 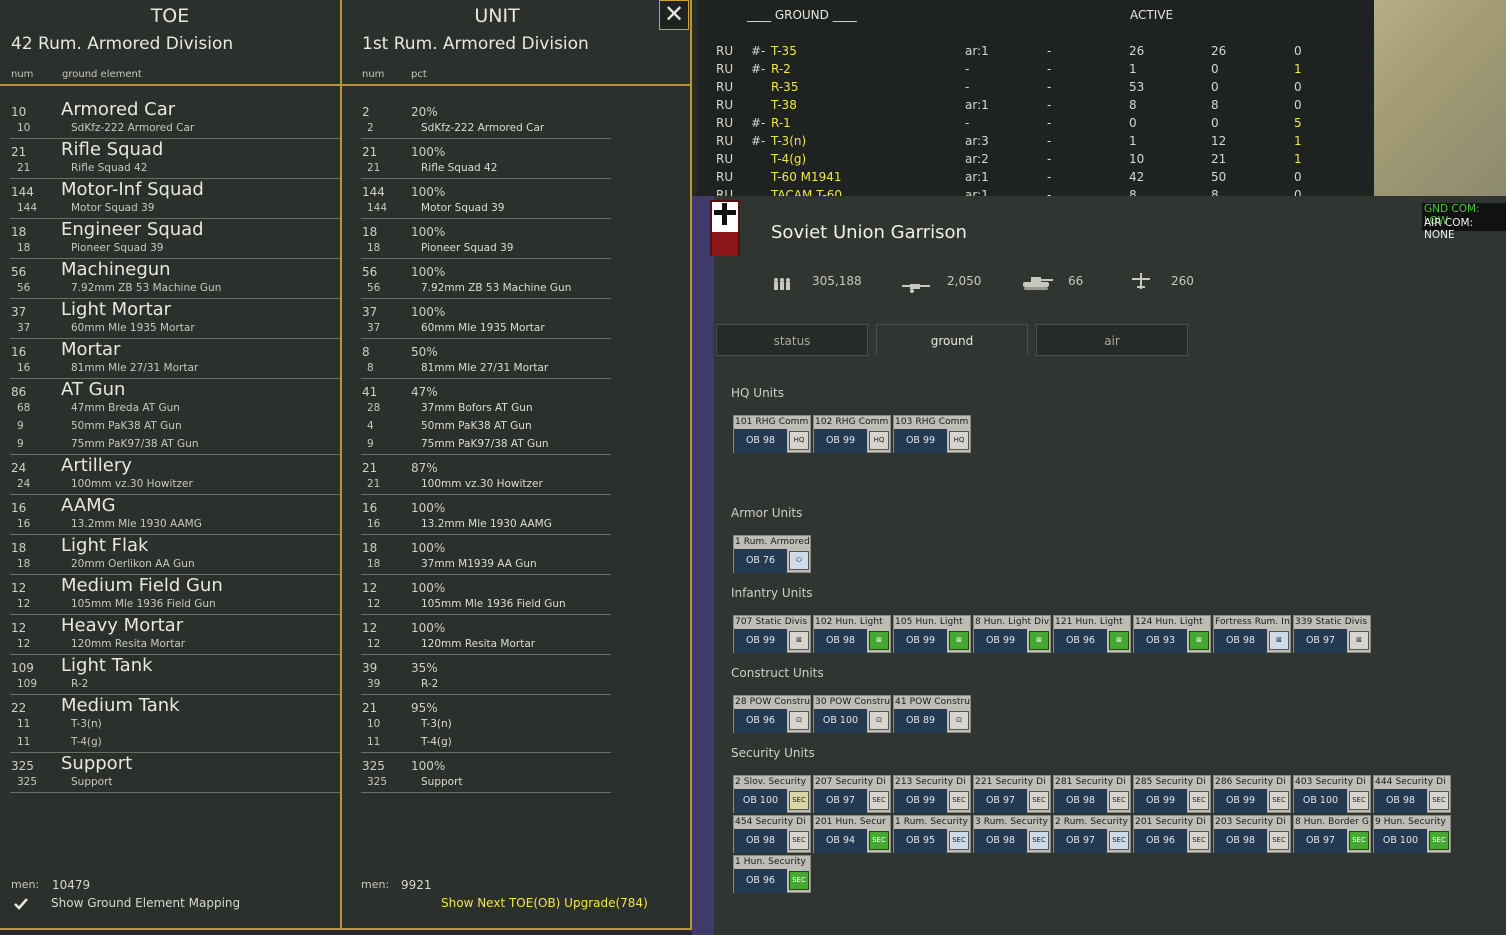 I want to click on ground-table-row: RU #- R-2 - - 1 0 1, so click(x=1035, y=71).